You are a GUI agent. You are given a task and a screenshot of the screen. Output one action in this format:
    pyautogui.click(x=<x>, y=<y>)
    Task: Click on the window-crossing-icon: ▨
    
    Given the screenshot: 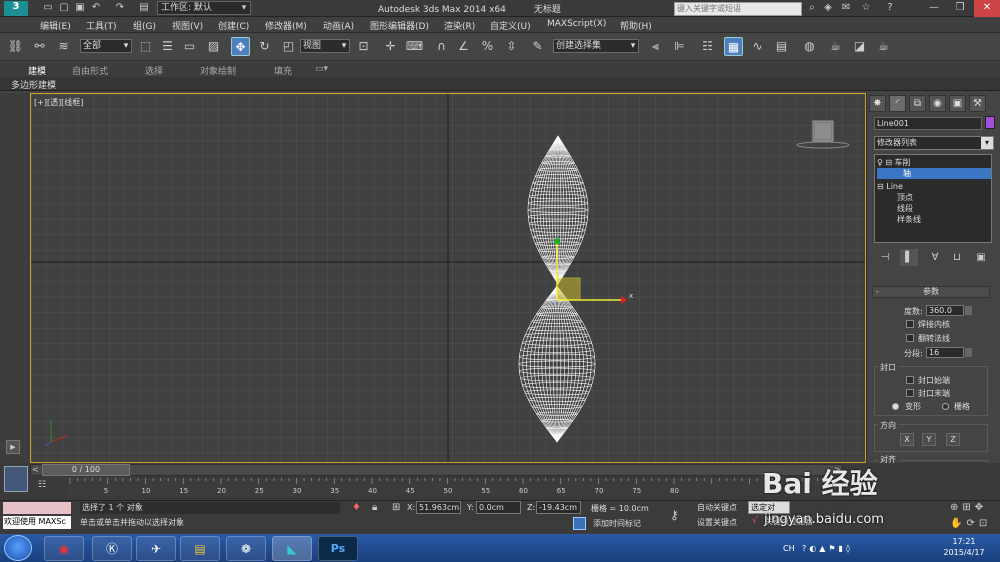 What is the action you would take?
    pyautogui.click(x=213, y=46)
    